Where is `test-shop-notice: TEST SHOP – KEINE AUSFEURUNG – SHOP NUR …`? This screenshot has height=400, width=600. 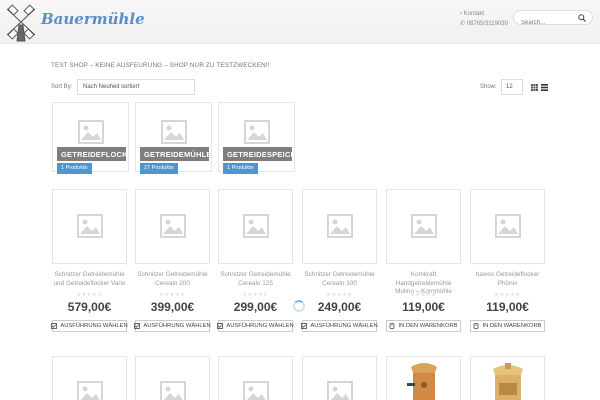
test-shop-notice: TEST SHOP – KEINE AUSFEURUNG – SHOP NUR … is located at coordinates (160, 65).